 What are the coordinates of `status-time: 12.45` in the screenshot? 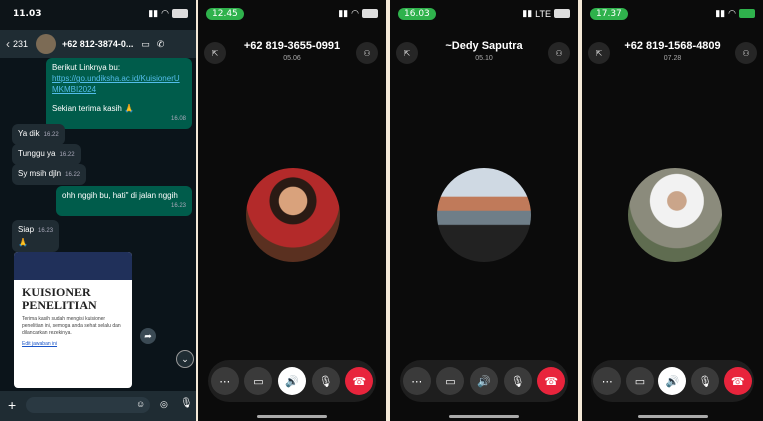 It's located at (225, 14).